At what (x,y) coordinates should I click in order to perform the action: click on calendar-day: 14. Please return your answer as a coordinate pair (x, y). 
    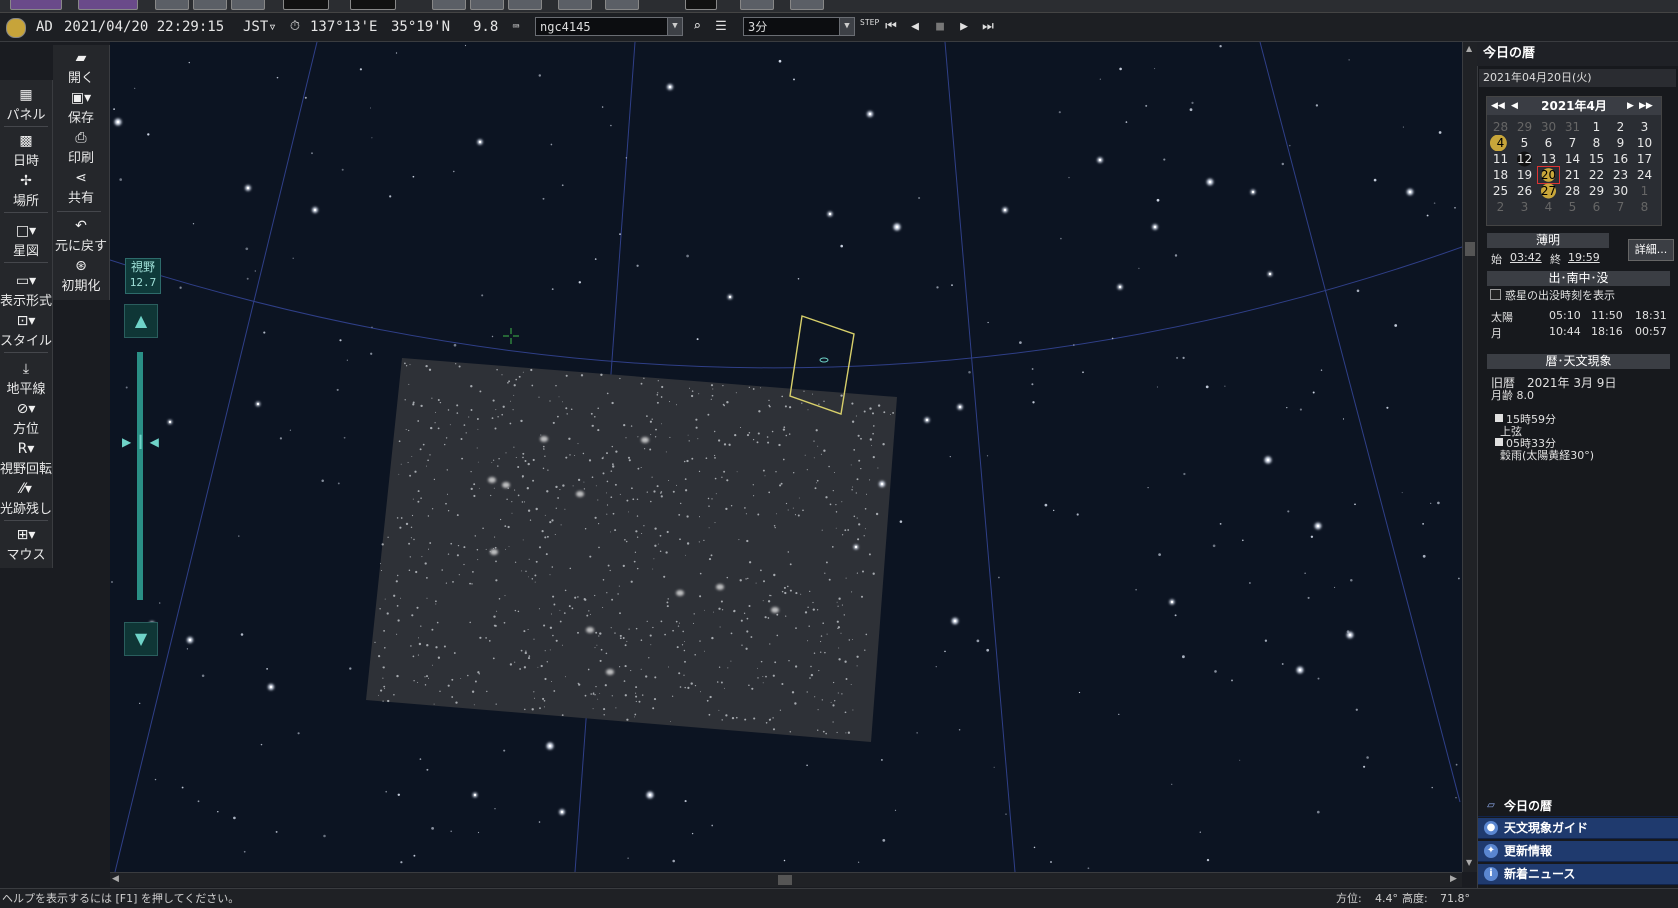
    Looking at the image, I should click on (1572, 159).